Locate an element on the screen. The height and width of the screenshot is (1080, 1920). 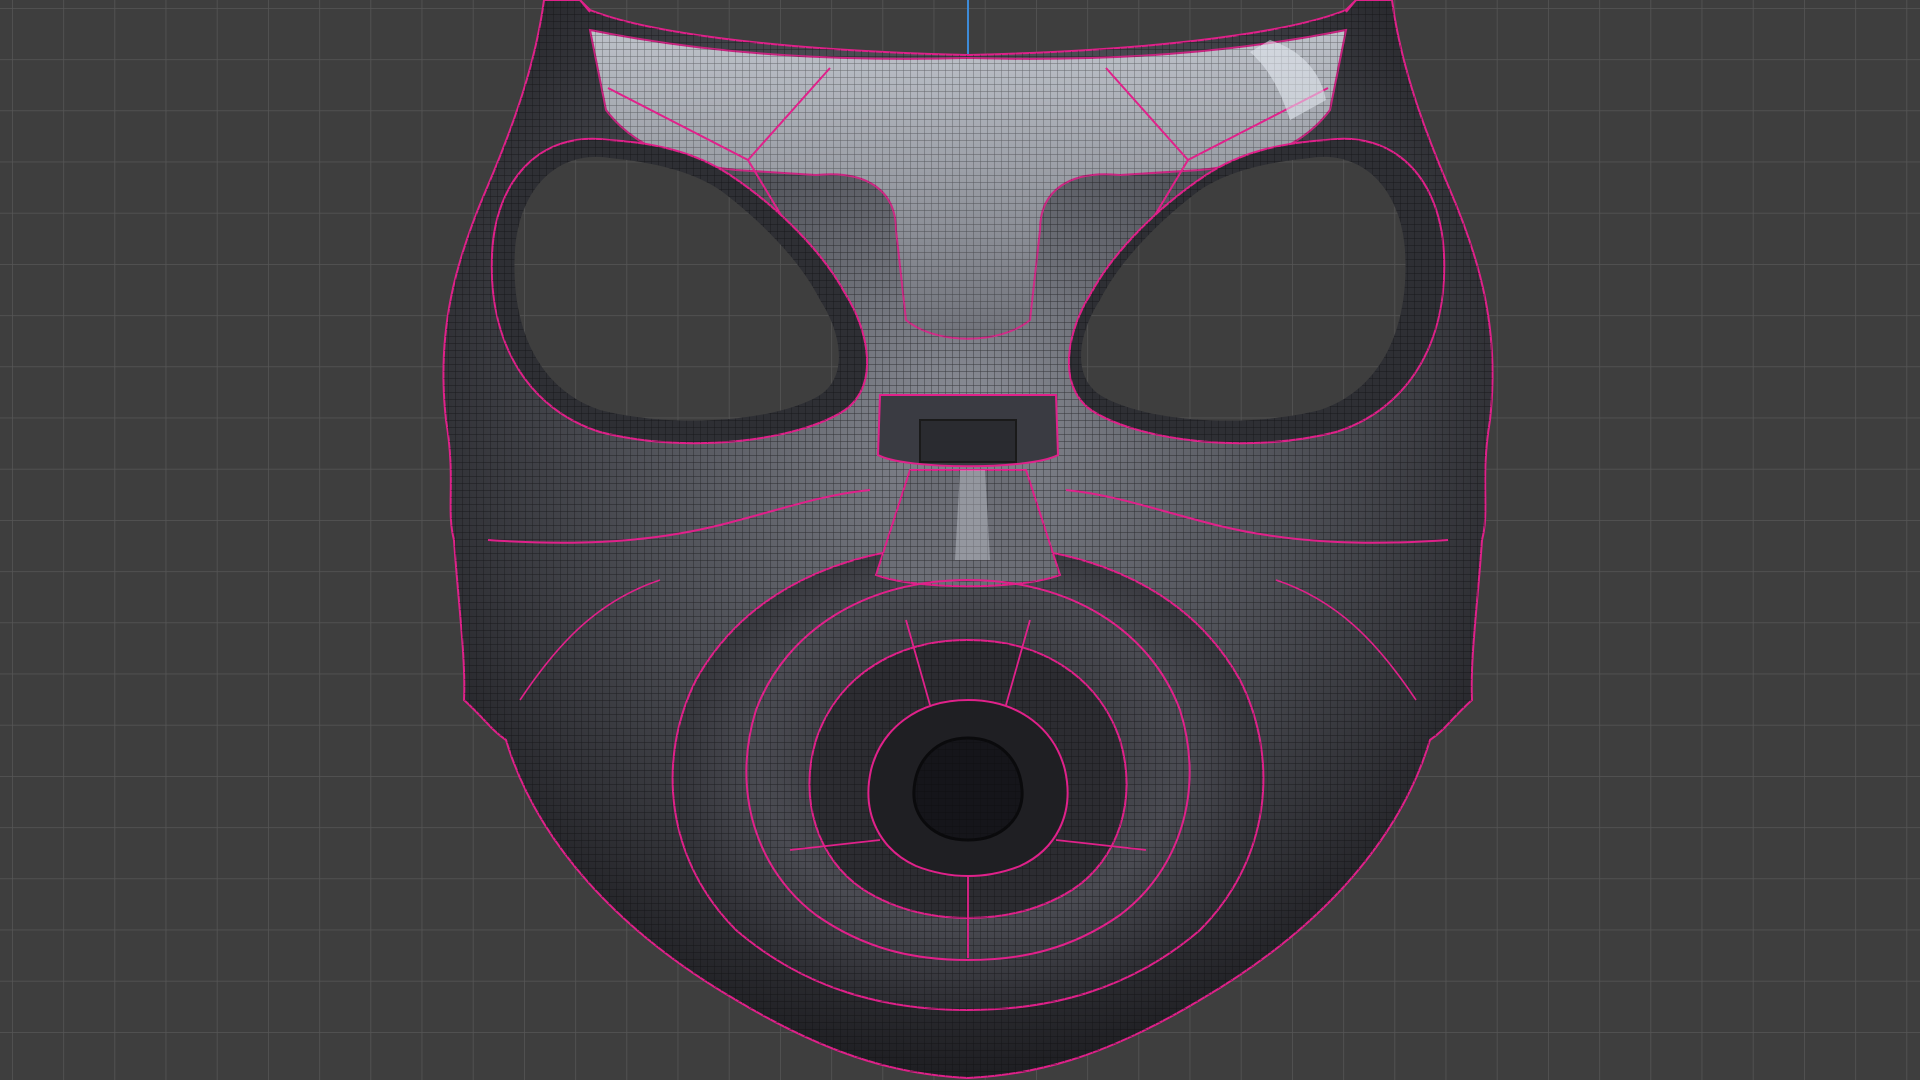
nose-highlight is located at coordinates (972, 515).